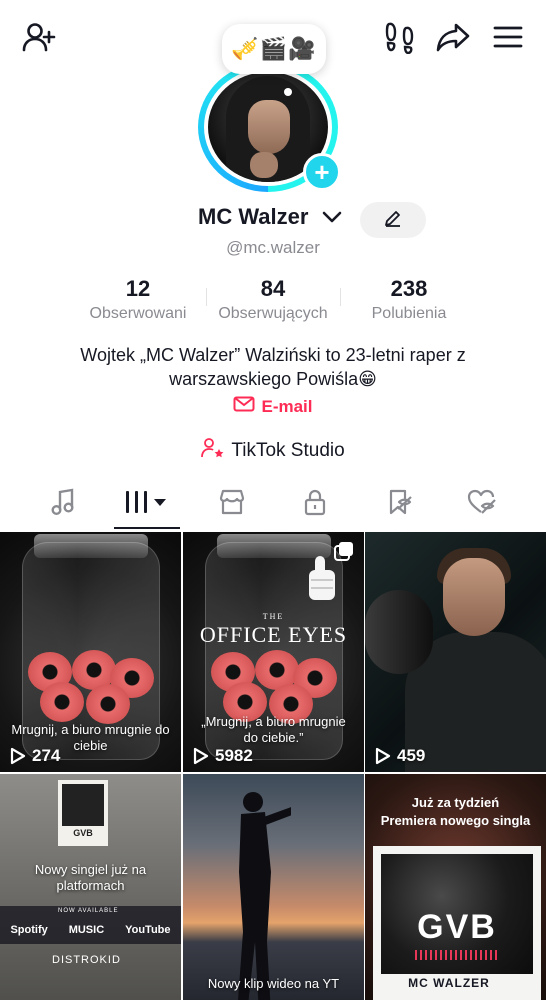 This screenshot has height=1000, width=546. I want to click on view-count: 5982, so click(223, 756).